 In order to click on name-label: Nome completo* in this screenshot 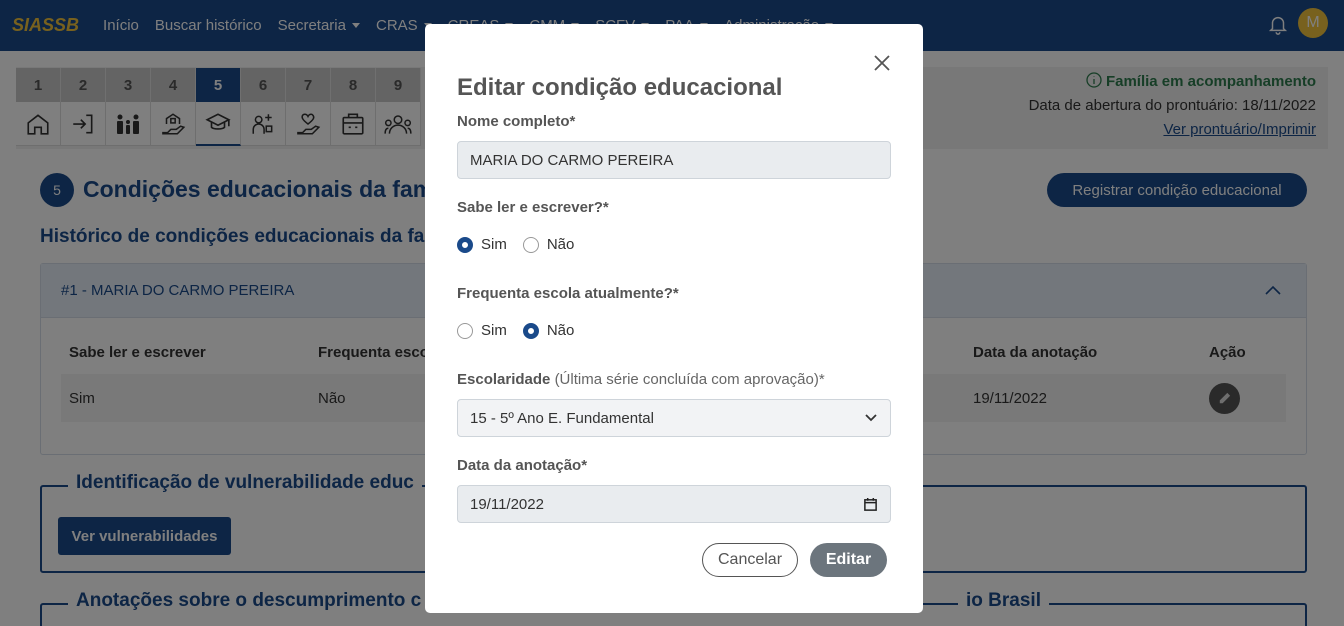, I will do `click(516, 121)`.